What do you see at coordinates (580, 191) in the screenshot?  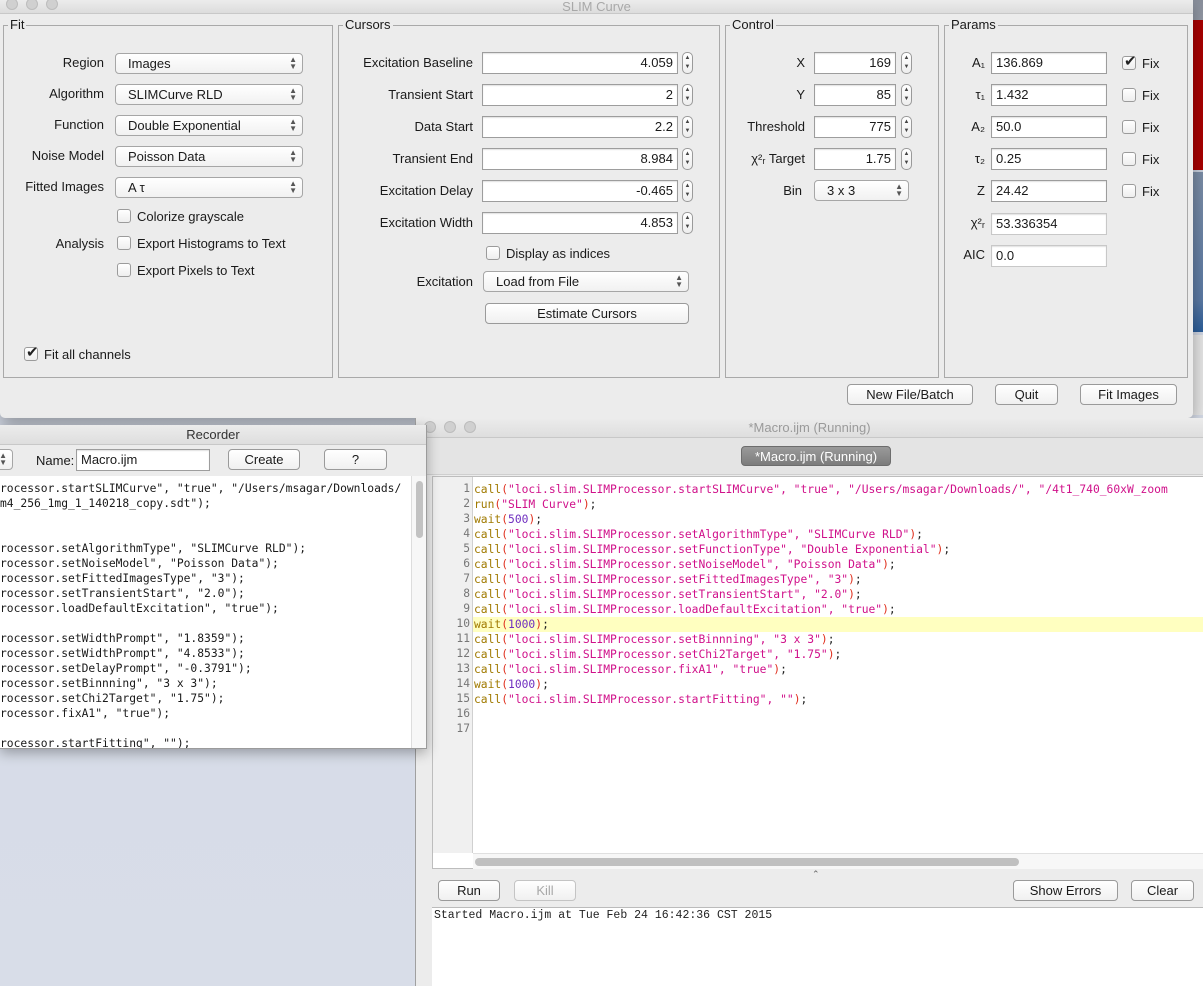 I see `cursor-value-field: -0.465` at bounding box center [580, 191].